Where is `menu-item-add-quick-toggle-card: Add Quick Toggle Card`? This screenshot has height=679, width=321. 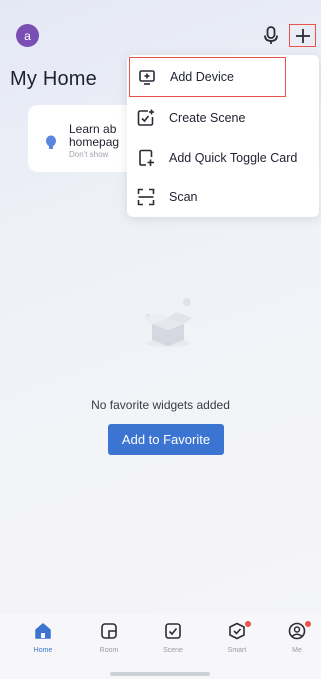 menu-item-add-quick-toggle-card: Add Quick Toggle Card is located at coordinates (223, 158).